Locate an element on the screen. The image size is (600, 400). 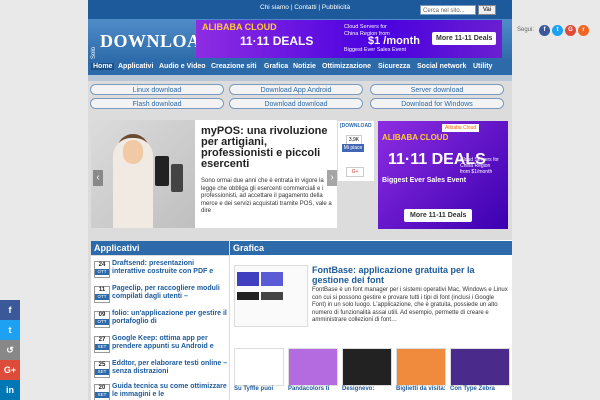
share-facebook-icon: f is located at coordinates (10, 310).